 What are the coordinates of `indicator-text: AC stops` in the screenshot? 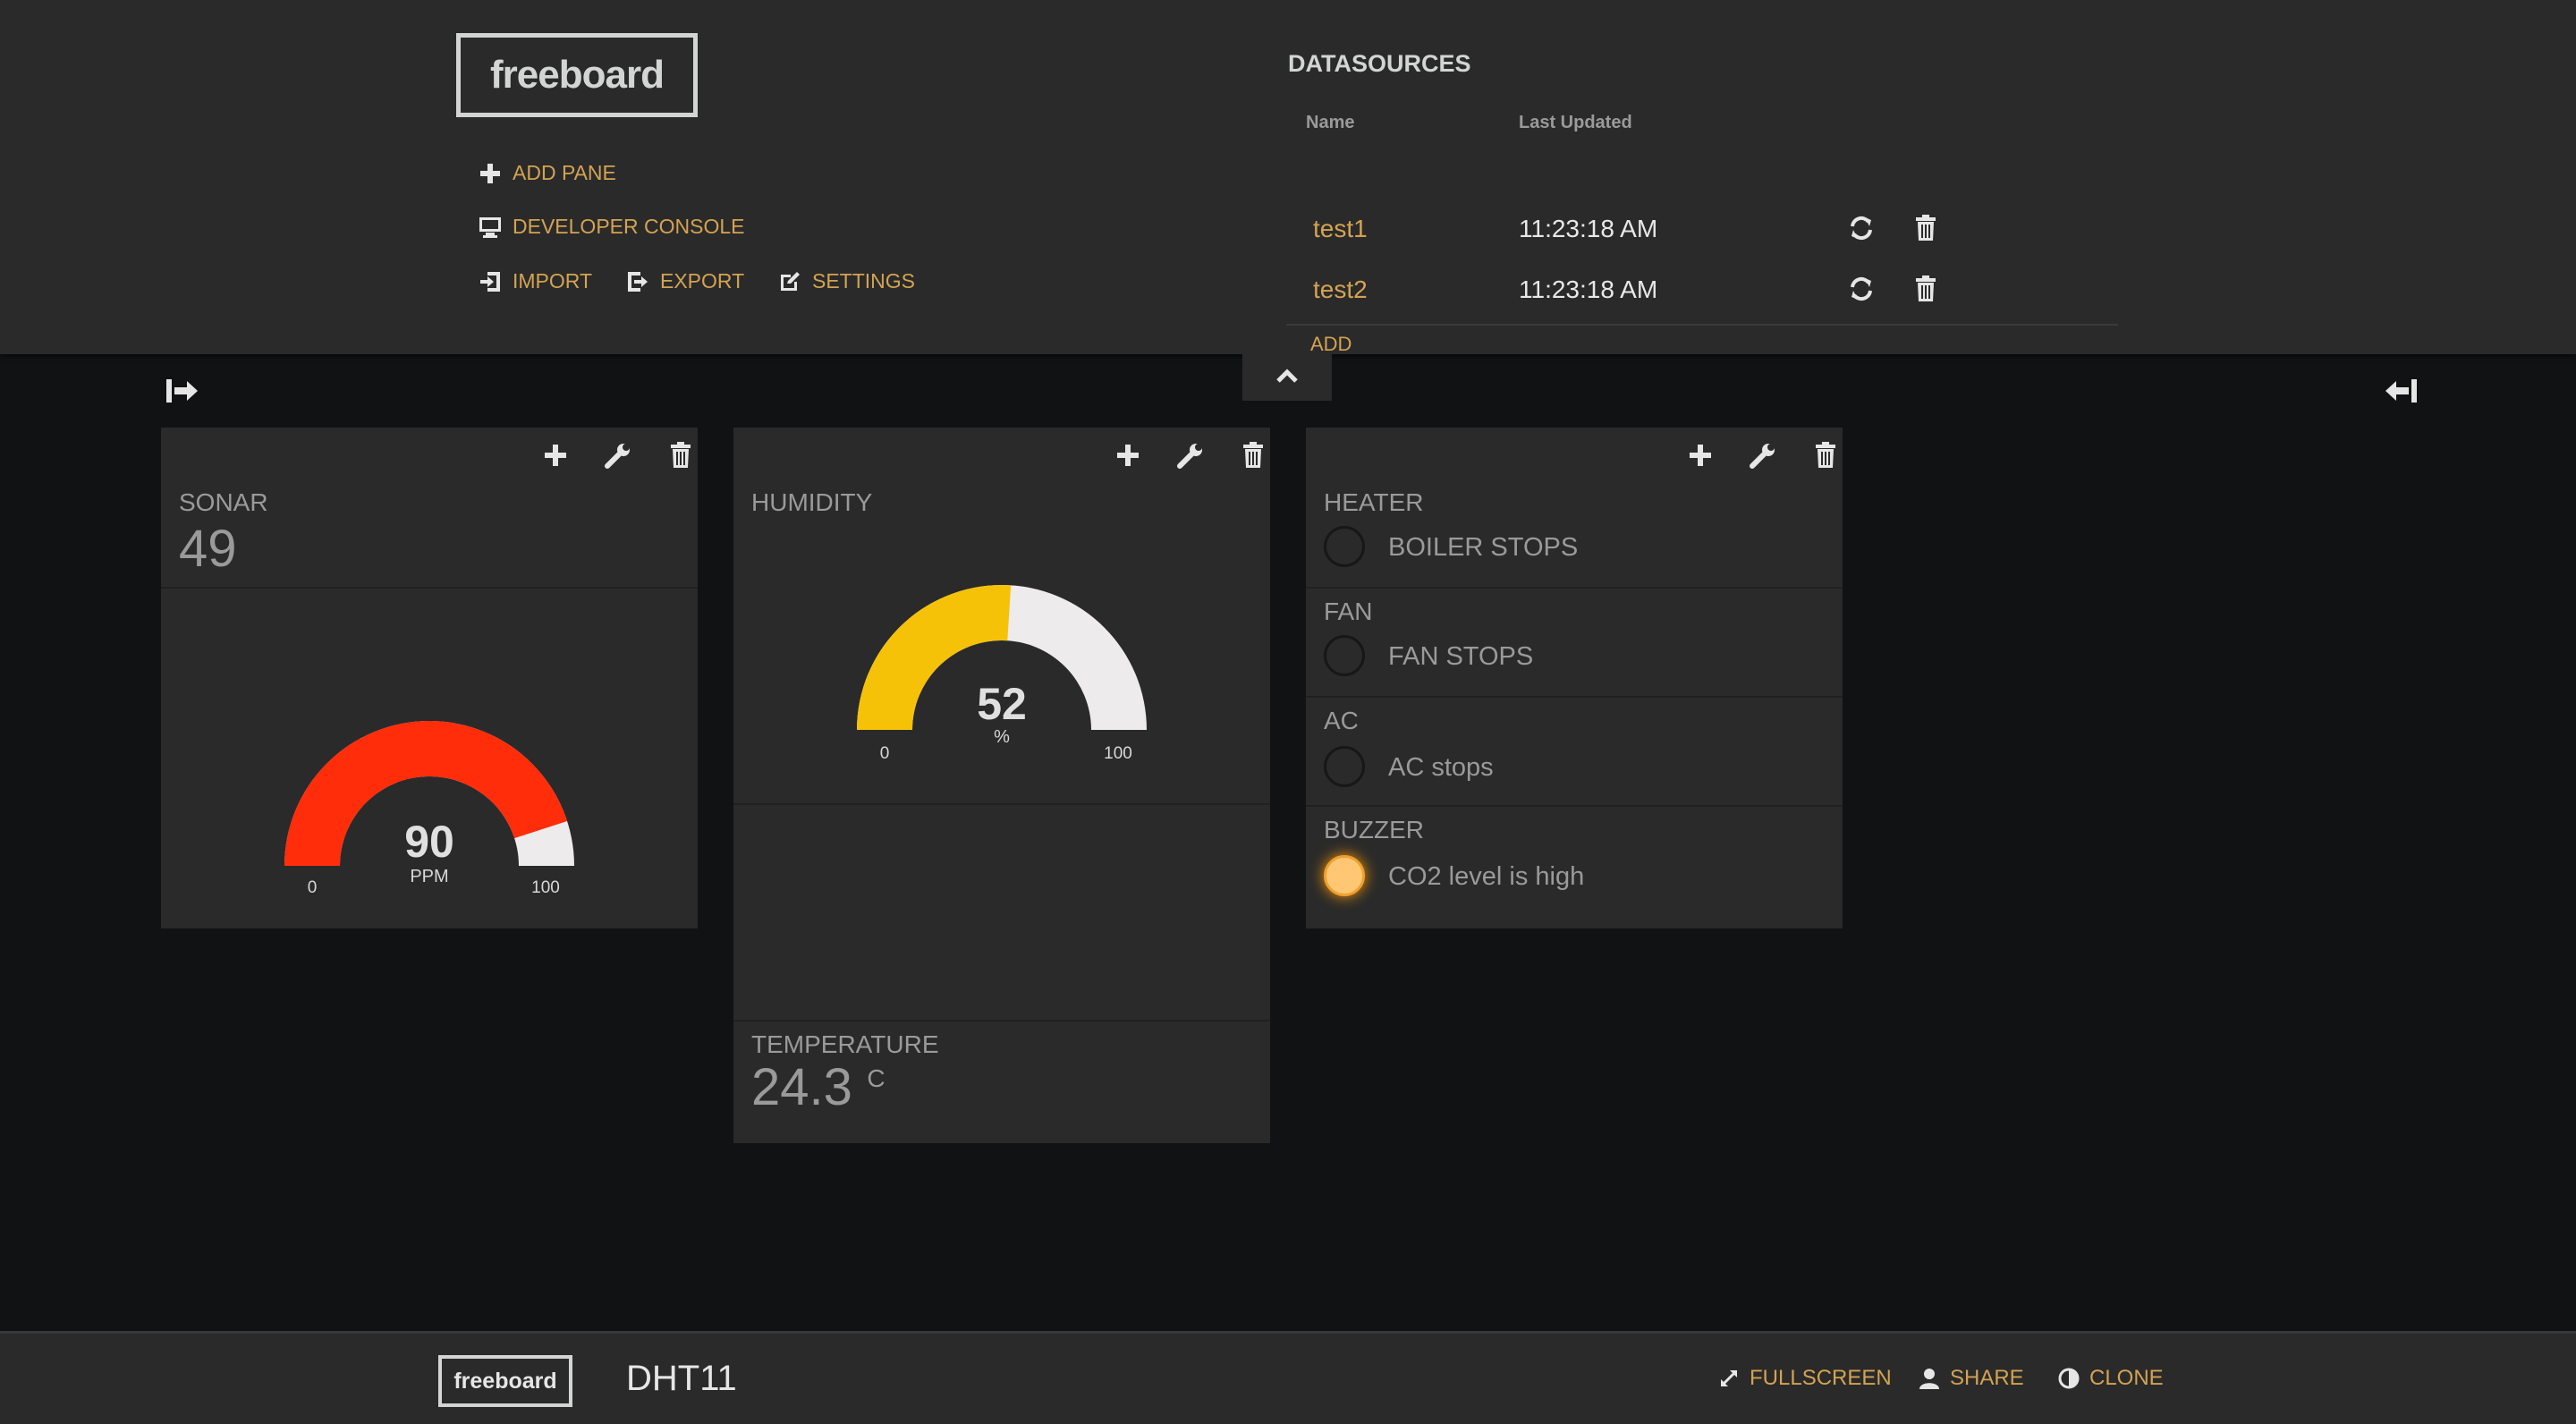 It's located at (1441, 767).